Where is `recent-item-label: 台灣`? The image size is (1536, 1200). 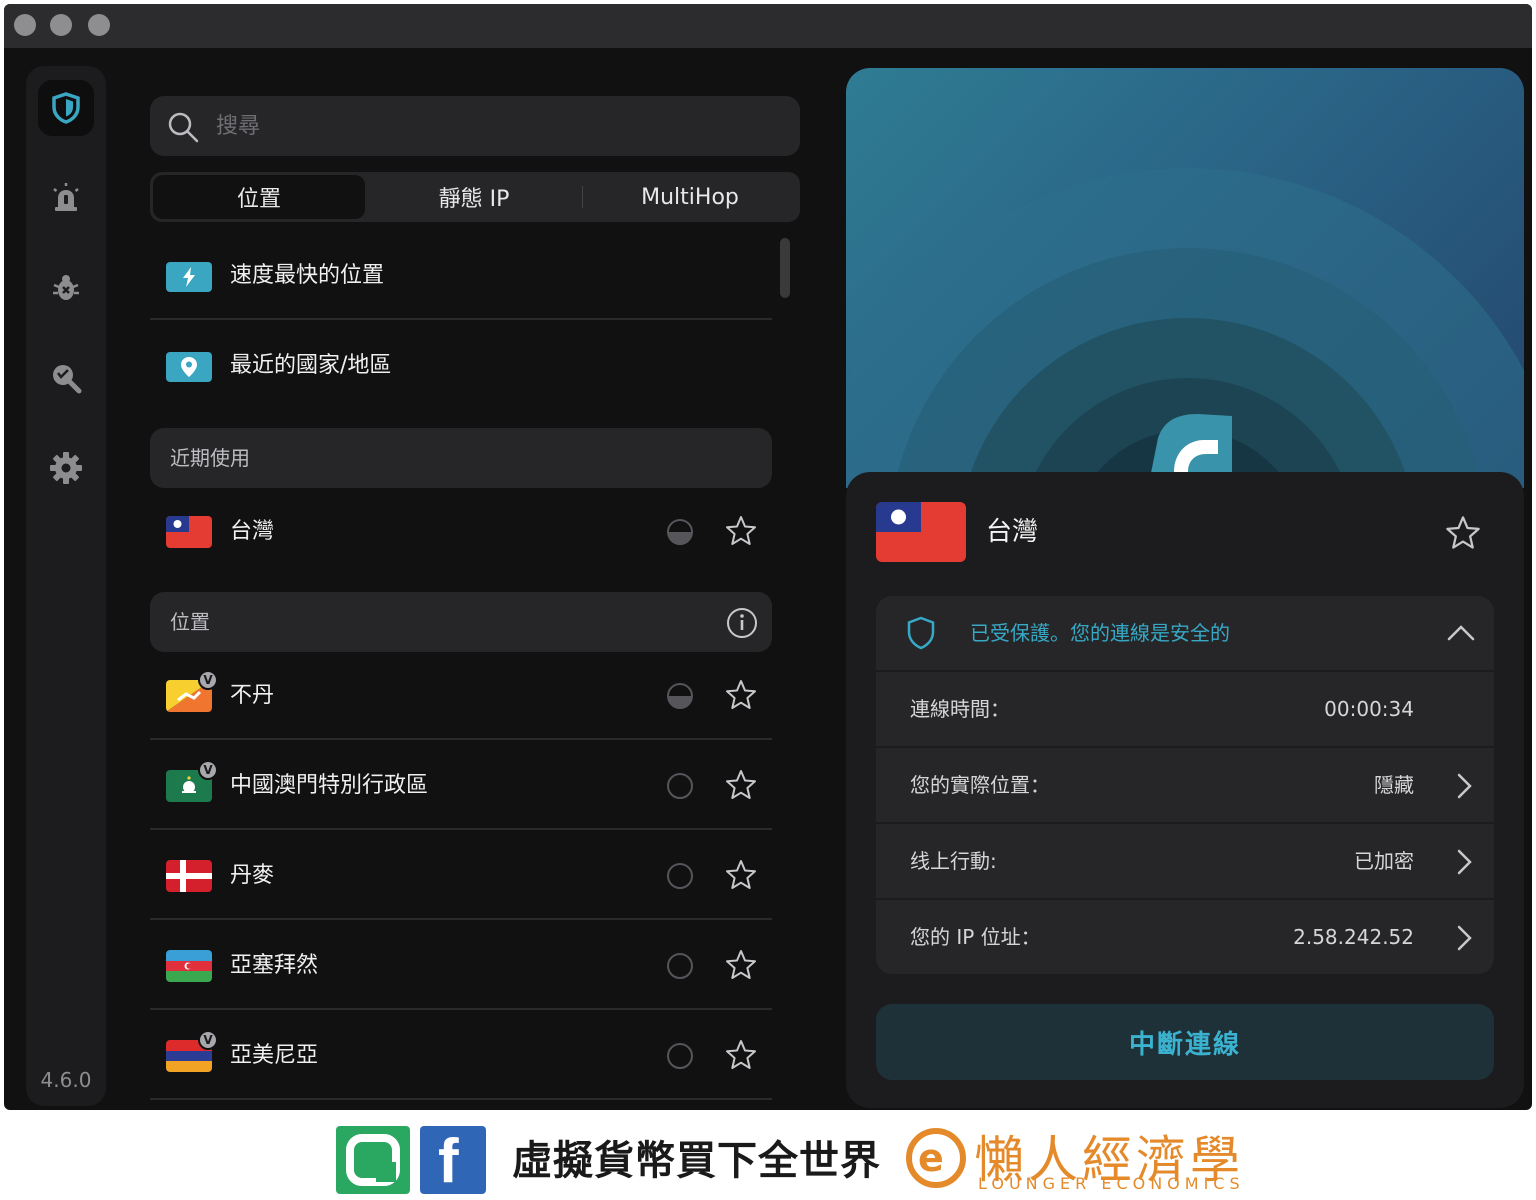
recent-item-label: 台灣 is located at coordinates (252, 531).